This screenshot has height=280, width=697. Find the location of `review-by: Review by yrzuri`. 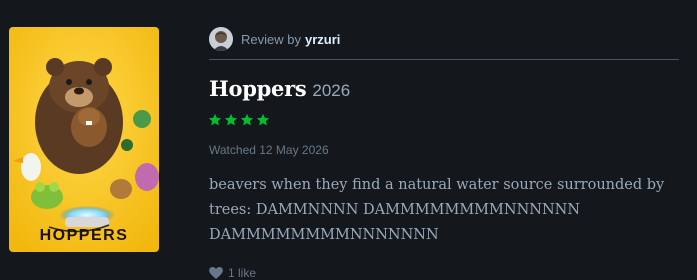

review-by: Review by yrzuri is located at coordinates (290, 40).